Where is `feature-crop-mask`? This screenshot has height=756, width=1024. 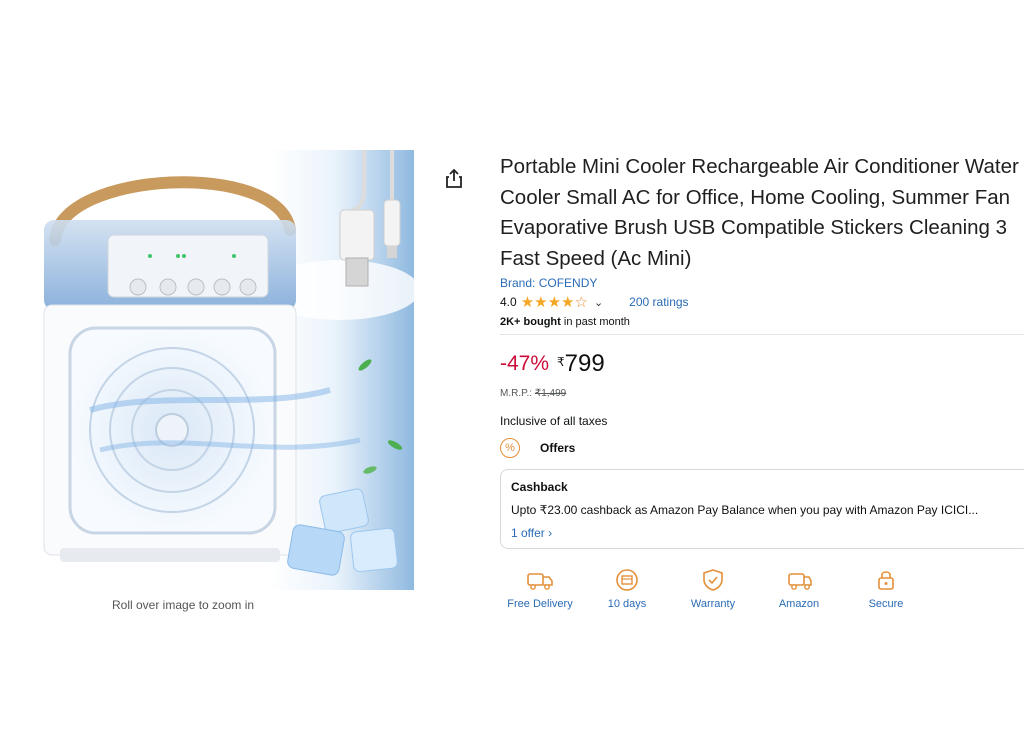
feature-crop-mask is located at coordinates (762, 689).